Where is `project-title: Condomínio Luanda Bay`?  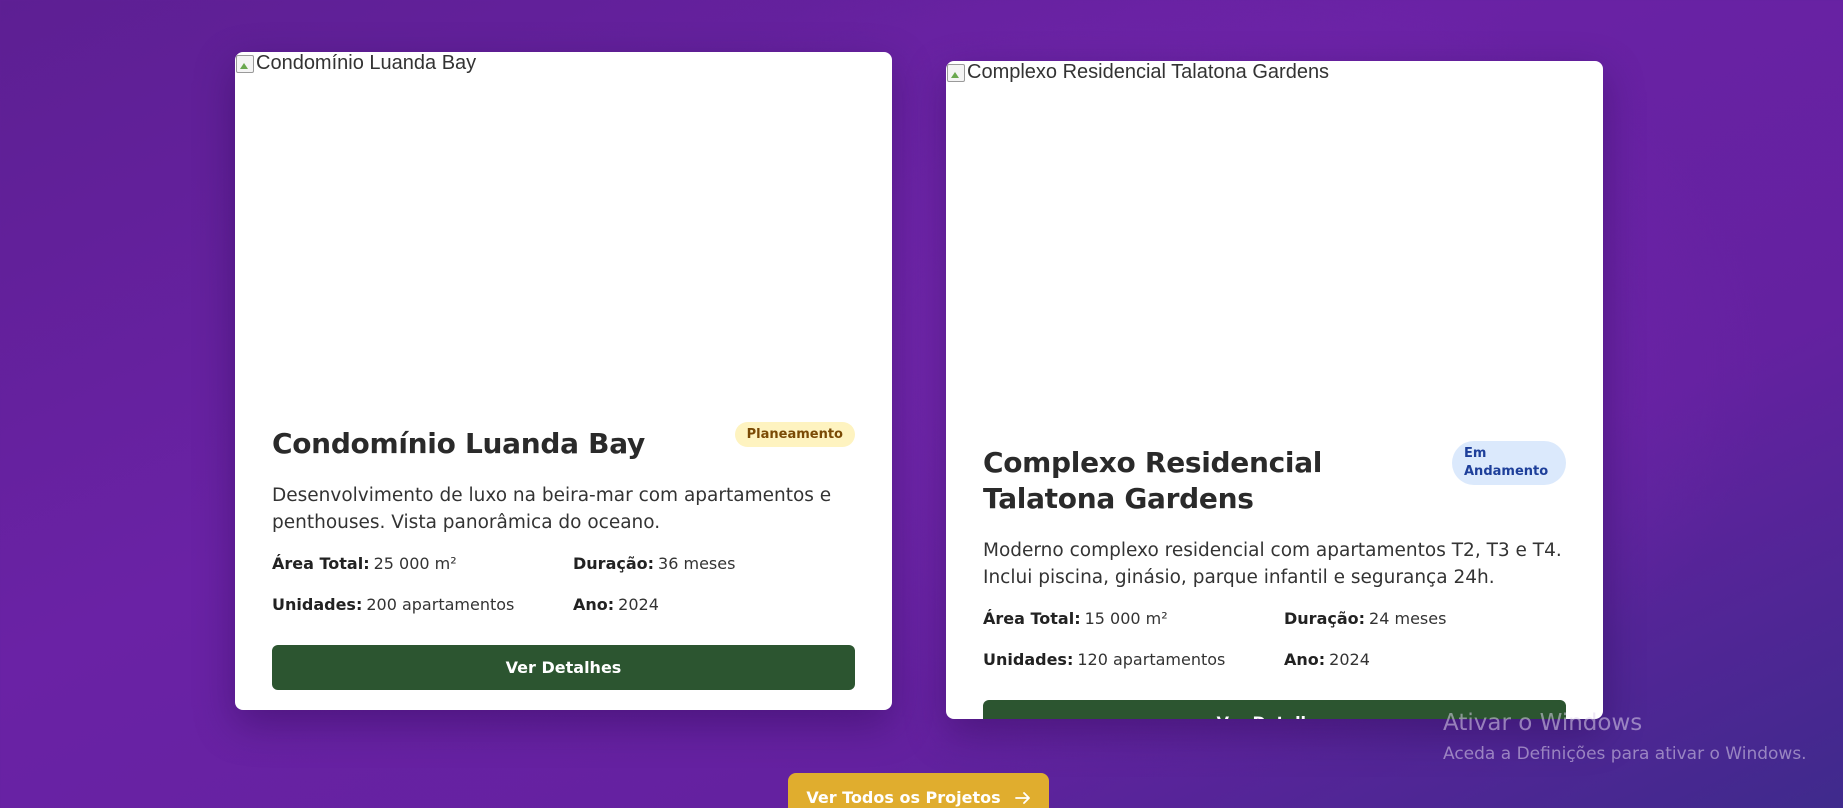
project-title: Condomínio Luanda Bay is located at coordinates (458, 443).